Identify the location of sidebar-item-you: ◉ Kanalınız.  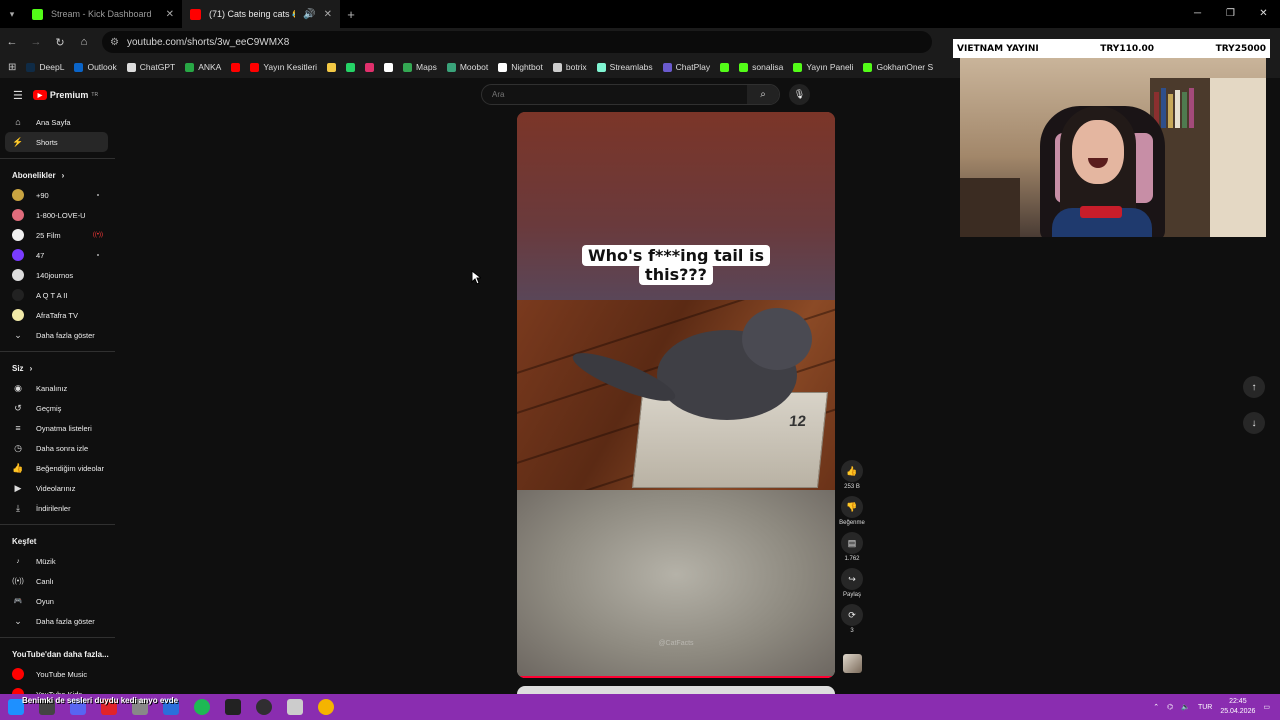
(57, 388).